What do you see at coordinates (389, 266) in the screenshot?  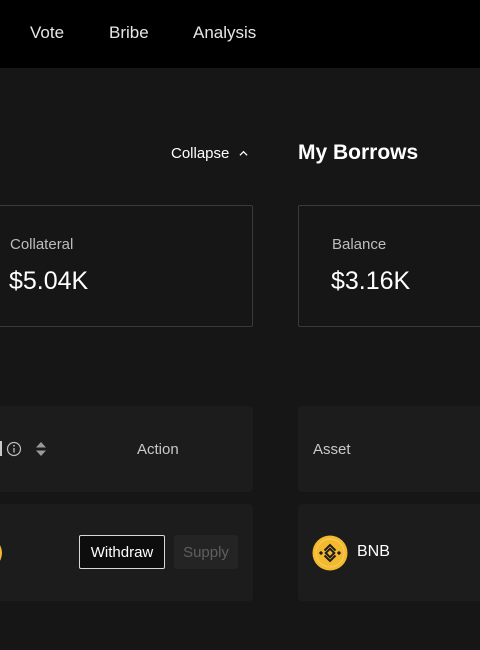 I see `balance-card: Balance $3.16K` at bounding box center [389, 266].